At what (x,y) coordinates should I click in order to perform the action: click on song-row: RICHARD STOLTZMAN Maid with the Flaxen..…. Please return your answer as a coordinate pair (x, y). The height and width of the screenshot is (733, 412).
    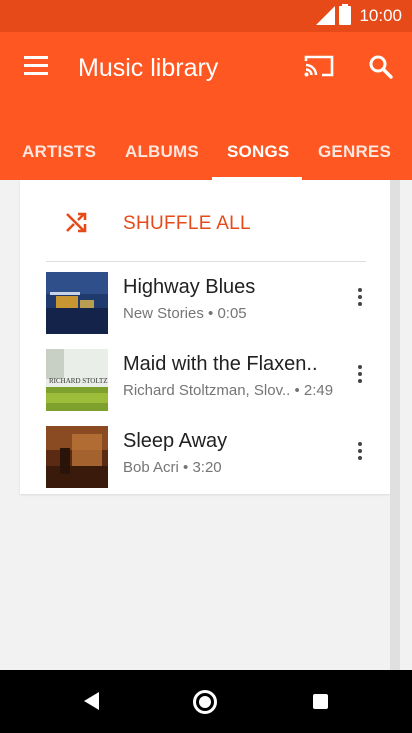
    Looking at the image, I should click on (205, 377).